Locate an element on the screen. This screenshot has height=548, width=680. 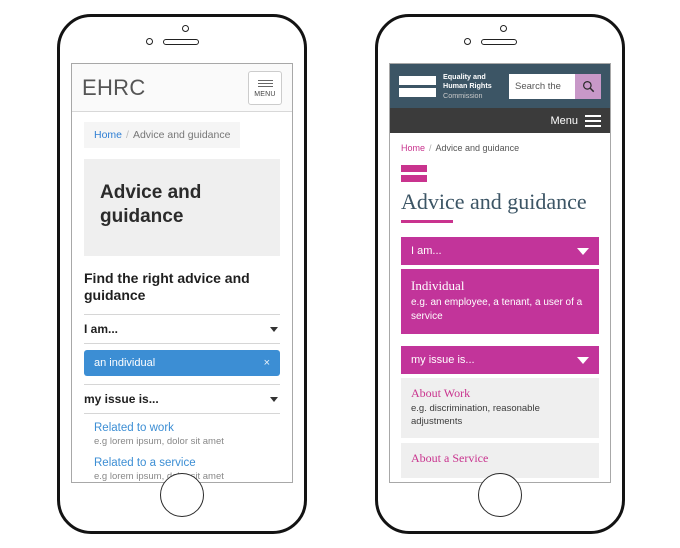
left-menu-button: MENU is located at coordinates (265, 87).